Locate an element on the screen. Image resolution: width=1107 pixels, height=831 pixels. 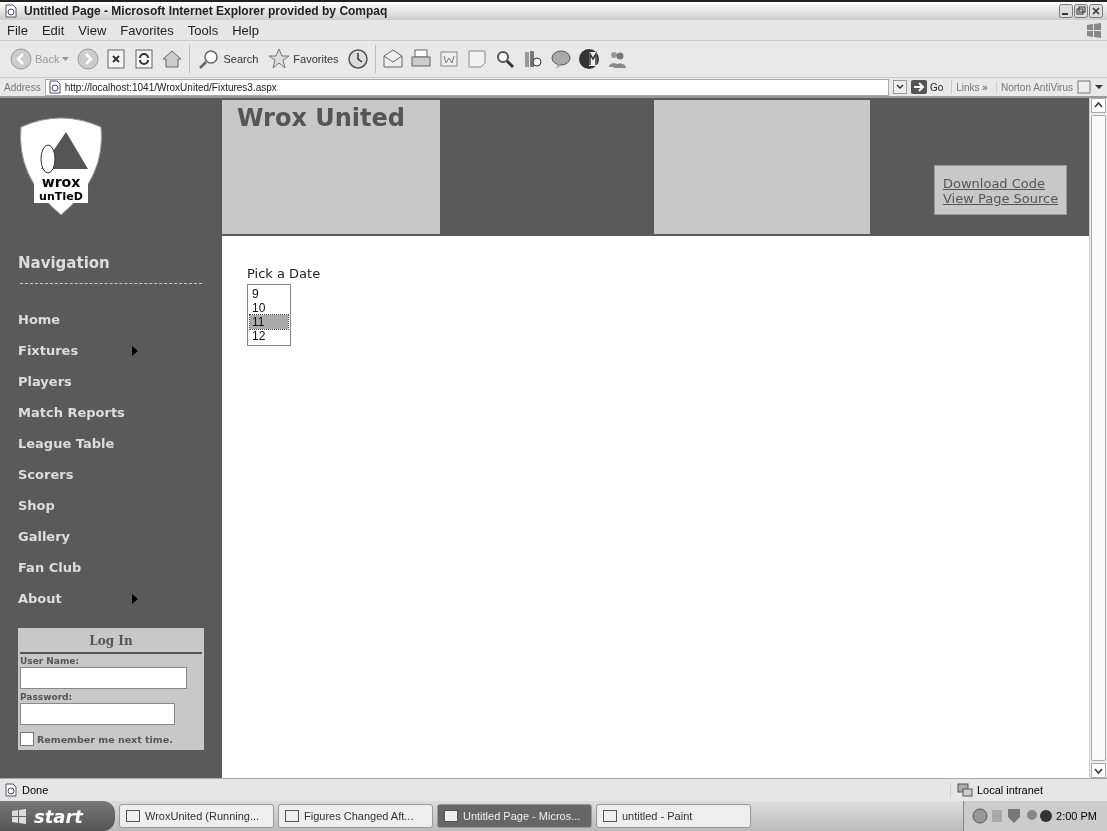
list-option: 11 is located at coordinates (269, 322).